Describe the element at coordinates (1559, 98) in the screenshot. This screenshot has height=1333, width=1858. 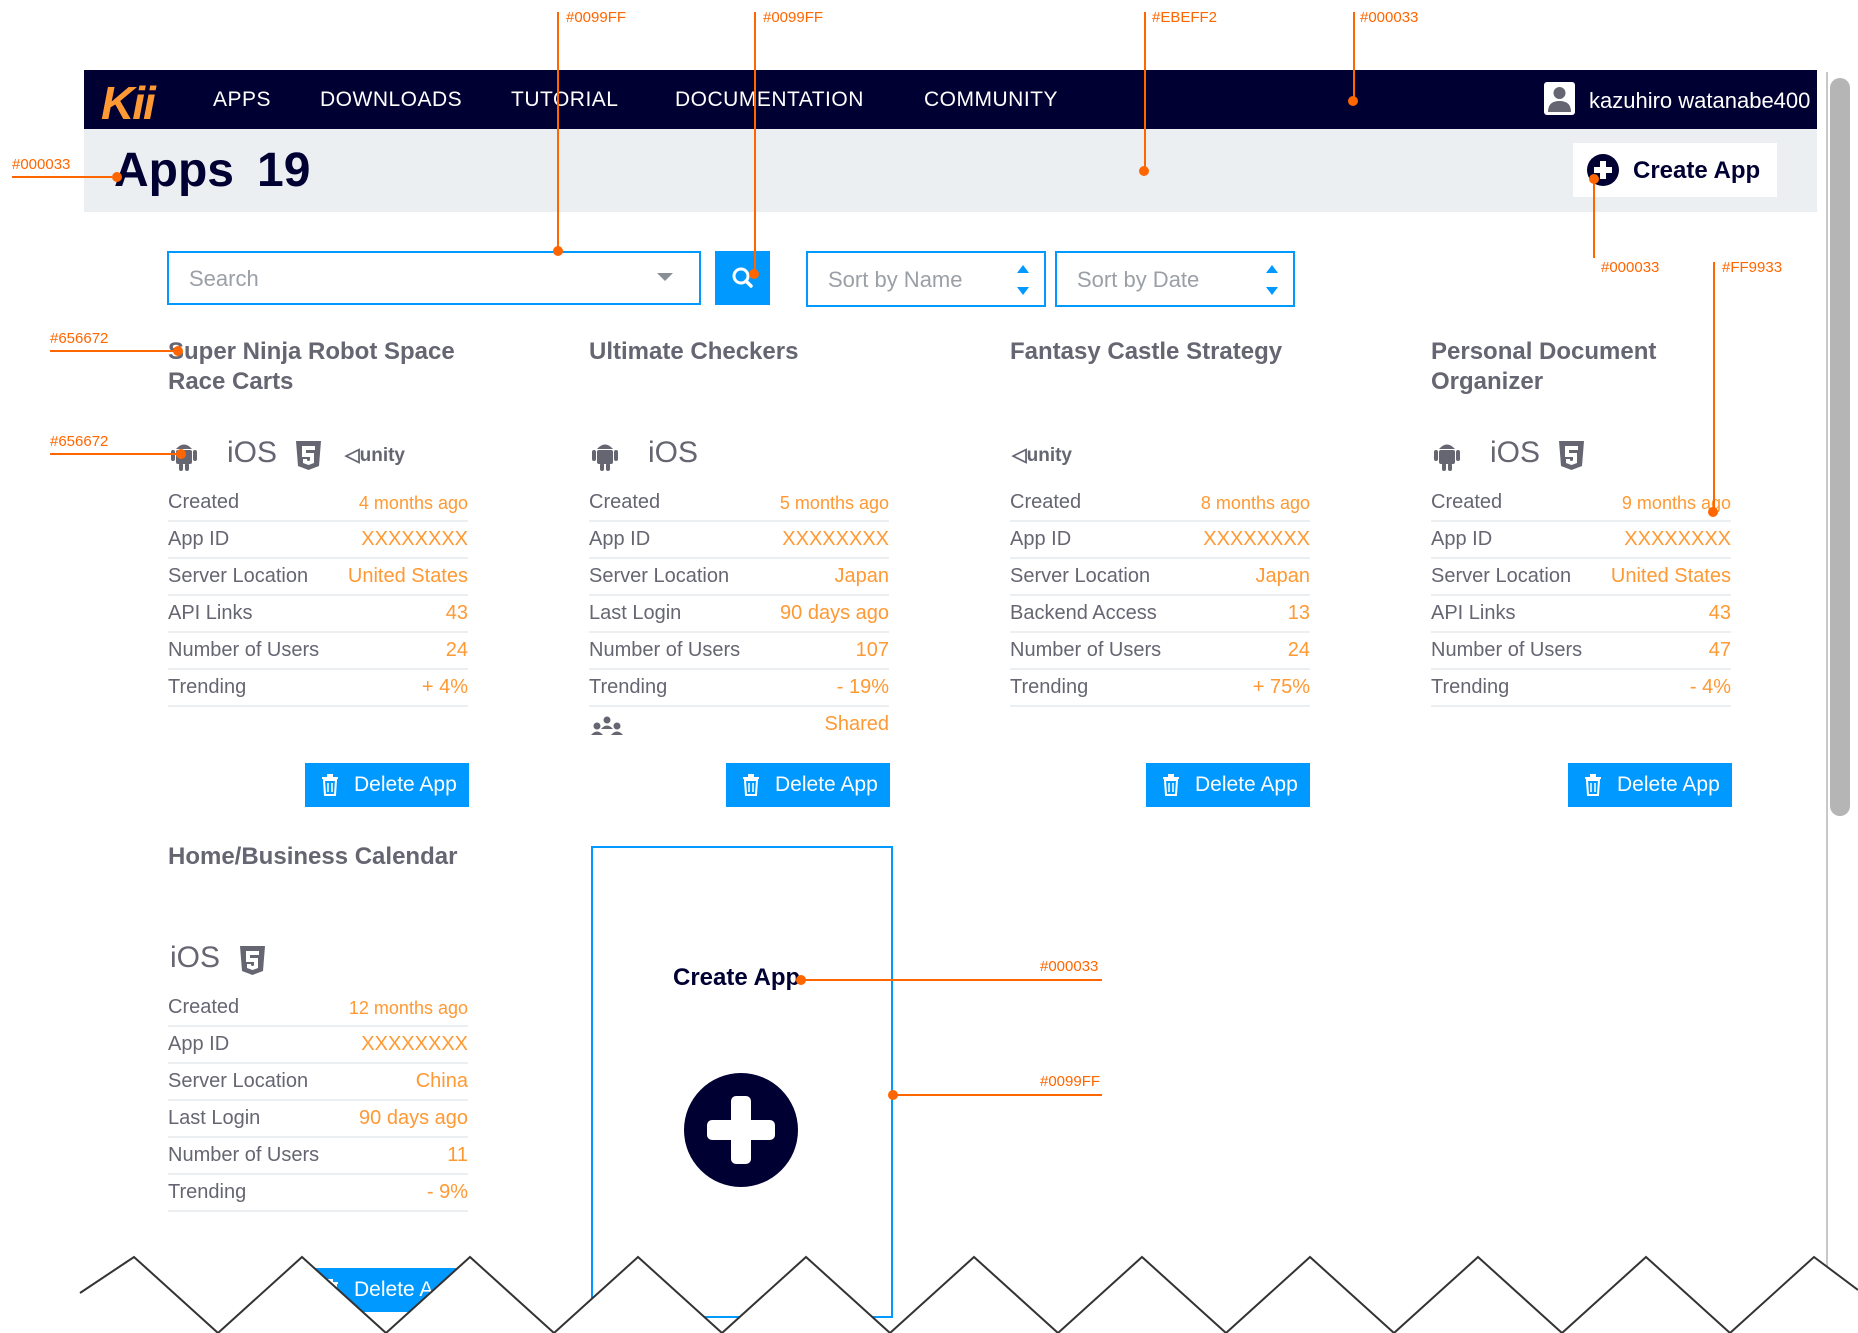
I see `user-avatar-icon` at that location.